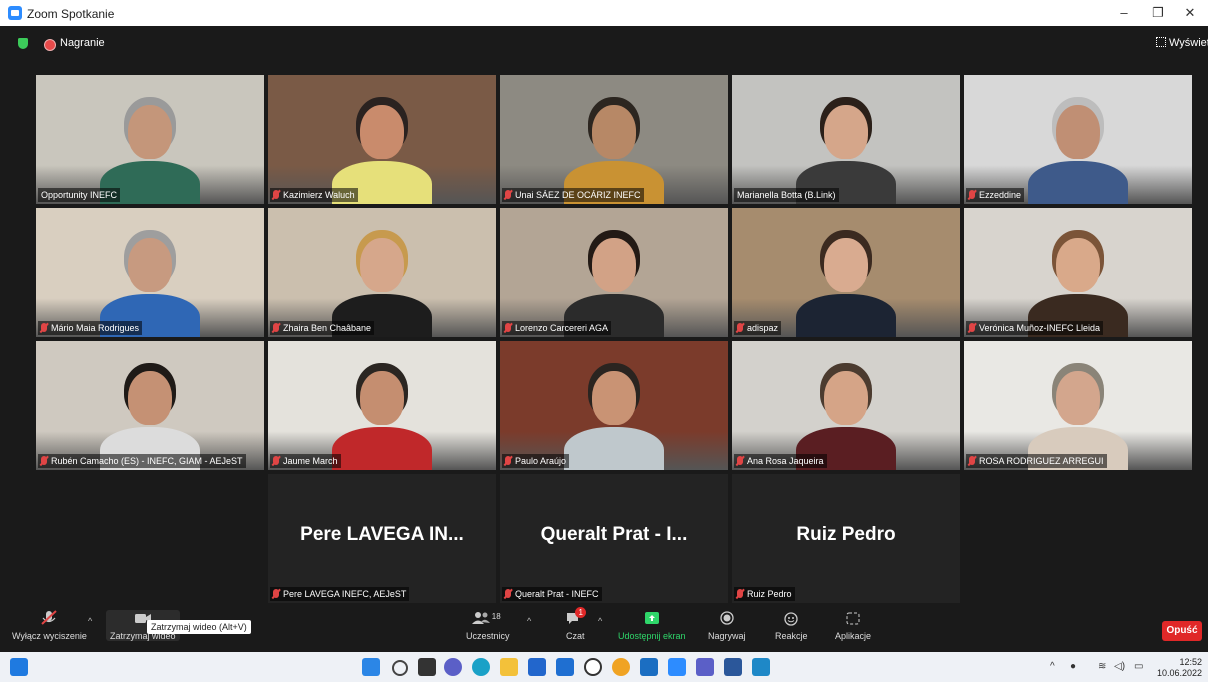 Image resolution: width=1208 pixels, height=682 pixels. I want to click on participant-video-tile: Lorenzo Carcereri AGA, so click(614, 272).